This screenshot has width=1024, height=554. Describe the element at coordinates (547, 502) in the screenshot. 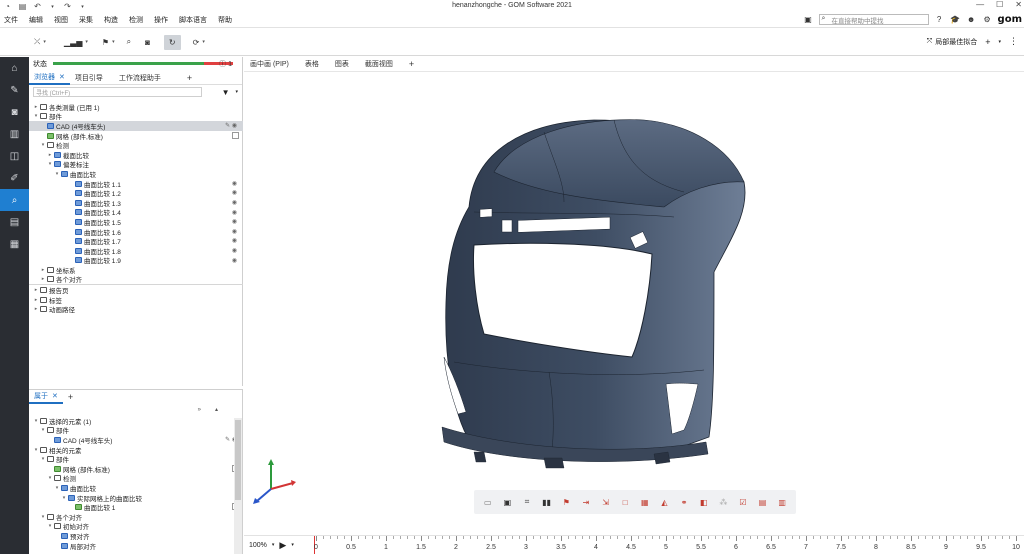

I see `pause-icon: ▮▮` at that location.